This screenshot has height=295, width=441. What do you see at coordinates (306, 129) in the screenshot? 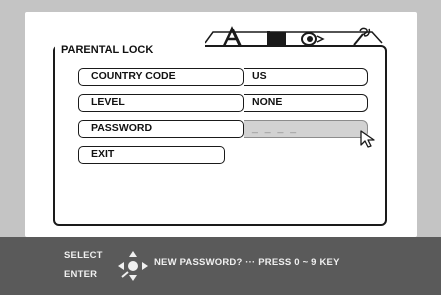
I see `password-input: _ _ _ _` at bounding box center [306, 129].